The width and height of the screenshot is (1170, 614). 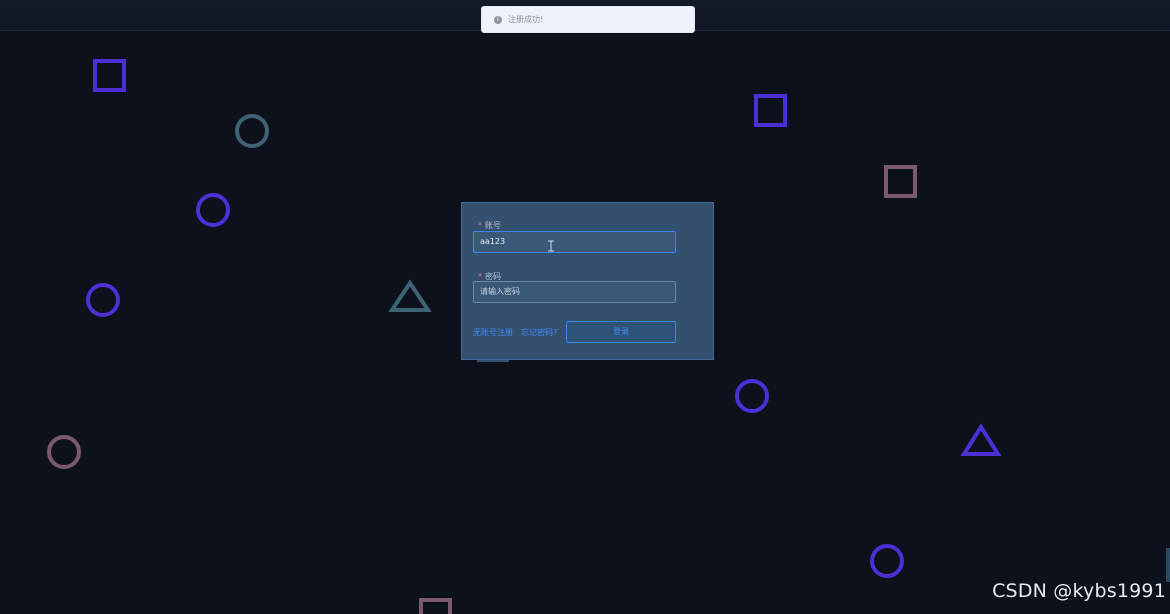 What do you see at coordinates (1079, 591) in the screenshot?
I see `watermark: CSDN @kybs1991` at bounding box center [1079, 591].